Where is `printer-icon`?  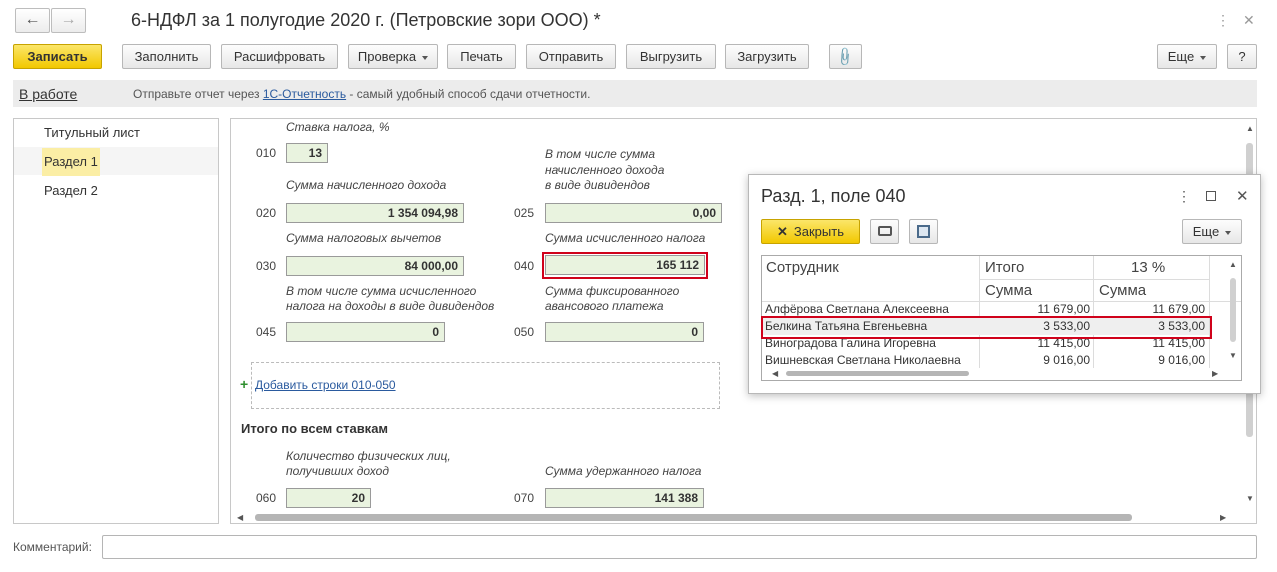
printer-icon is located at coordinates (884, 231).